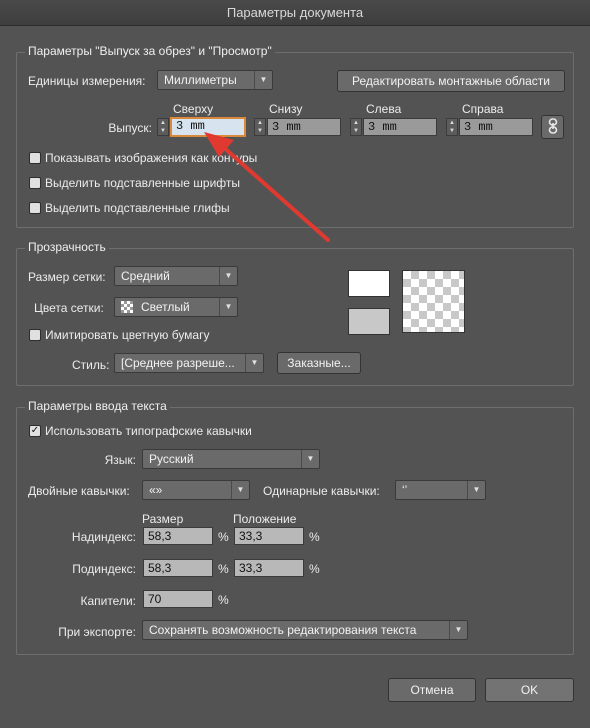 The image size is (590, 728). What do you see at coordinates (69, 308) in the screenshot?
I see `grid-colors-label: Цвета сетки:` at bounding box center [69, 308].